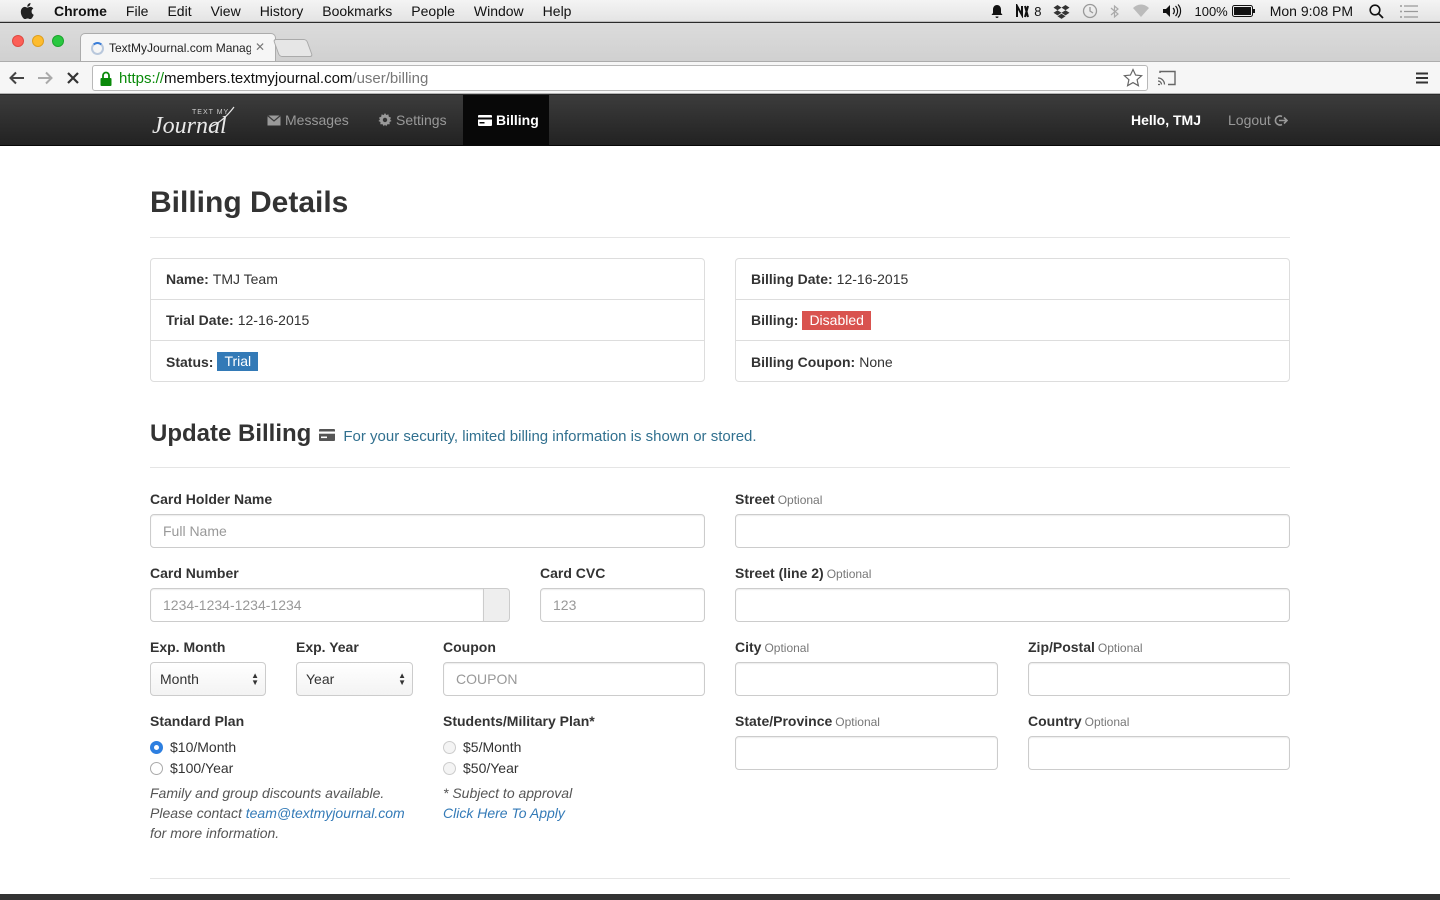  Describe the element at coordinates (1422, 78) in the screenshot. I see `chrome-menu-icon` at that location.